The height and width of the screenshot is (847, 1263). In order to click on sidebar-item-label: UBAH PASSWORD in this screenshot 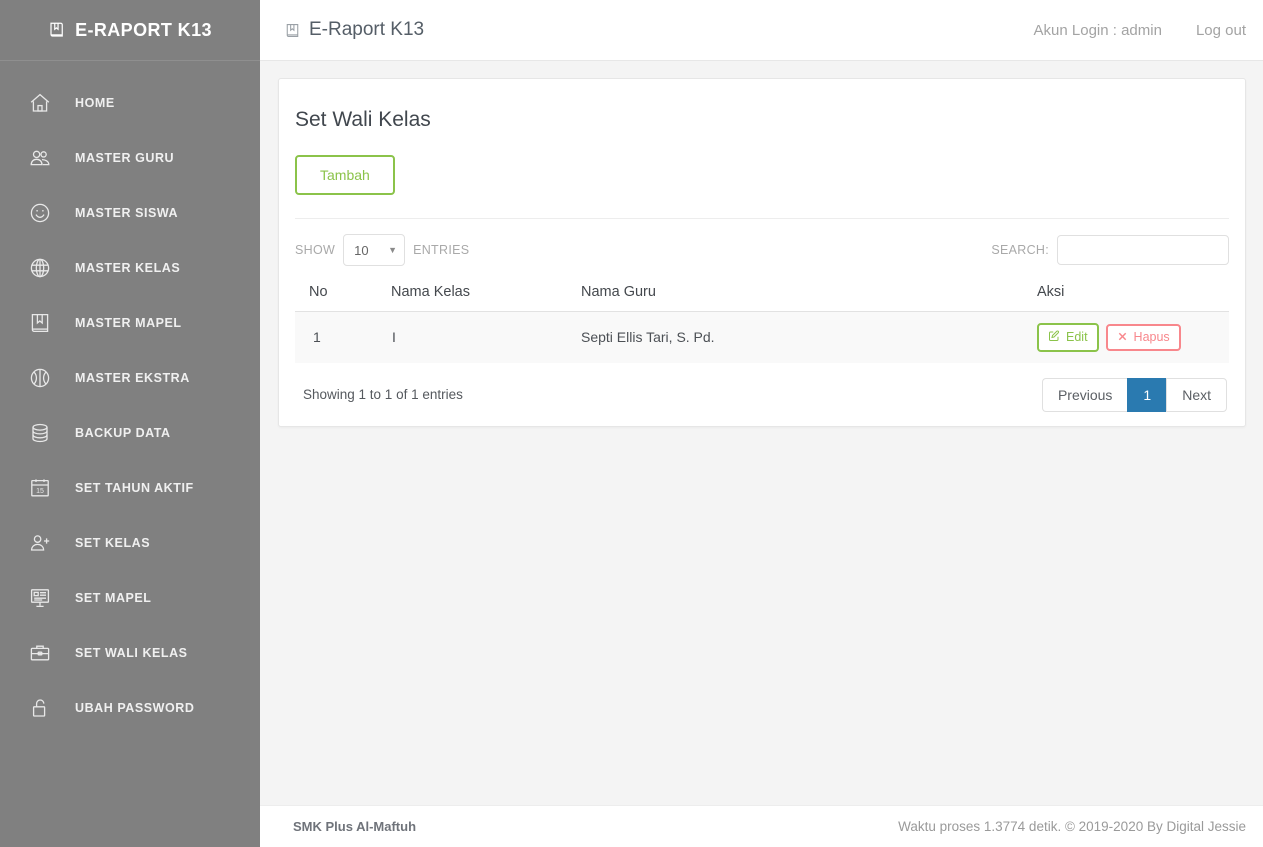, I will do `click(135, 707)`.